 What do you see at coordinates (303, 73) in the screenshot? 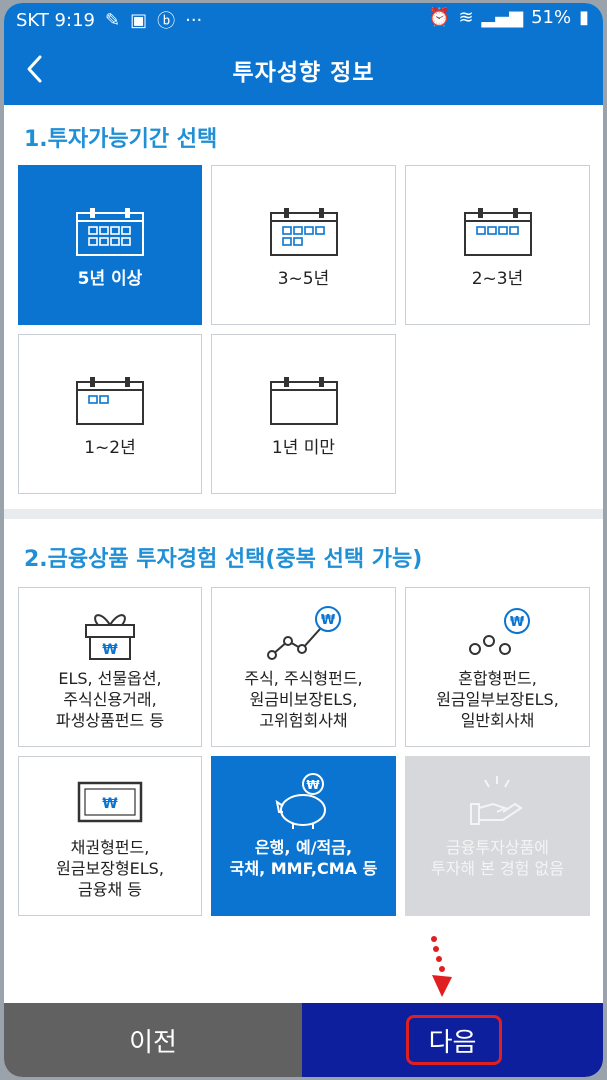
I see `page-title: 투자성향 정보` at bounding box center [303, 73].